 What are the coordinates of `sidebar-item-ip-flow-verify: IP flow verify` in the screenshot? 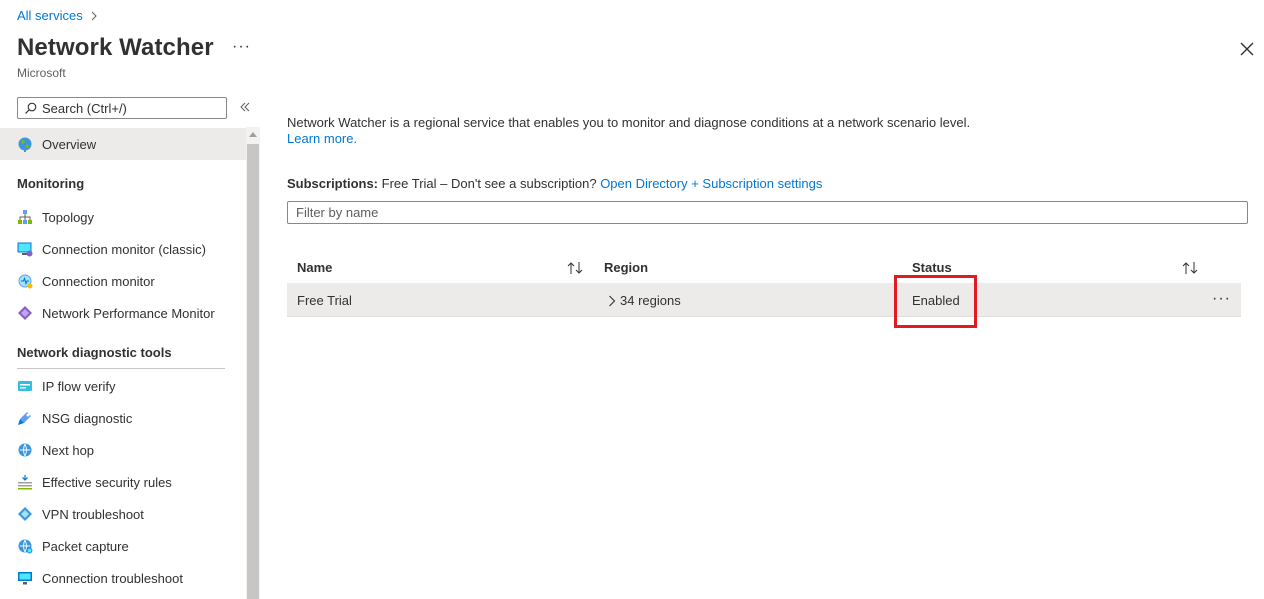 It's located at (123, 386).